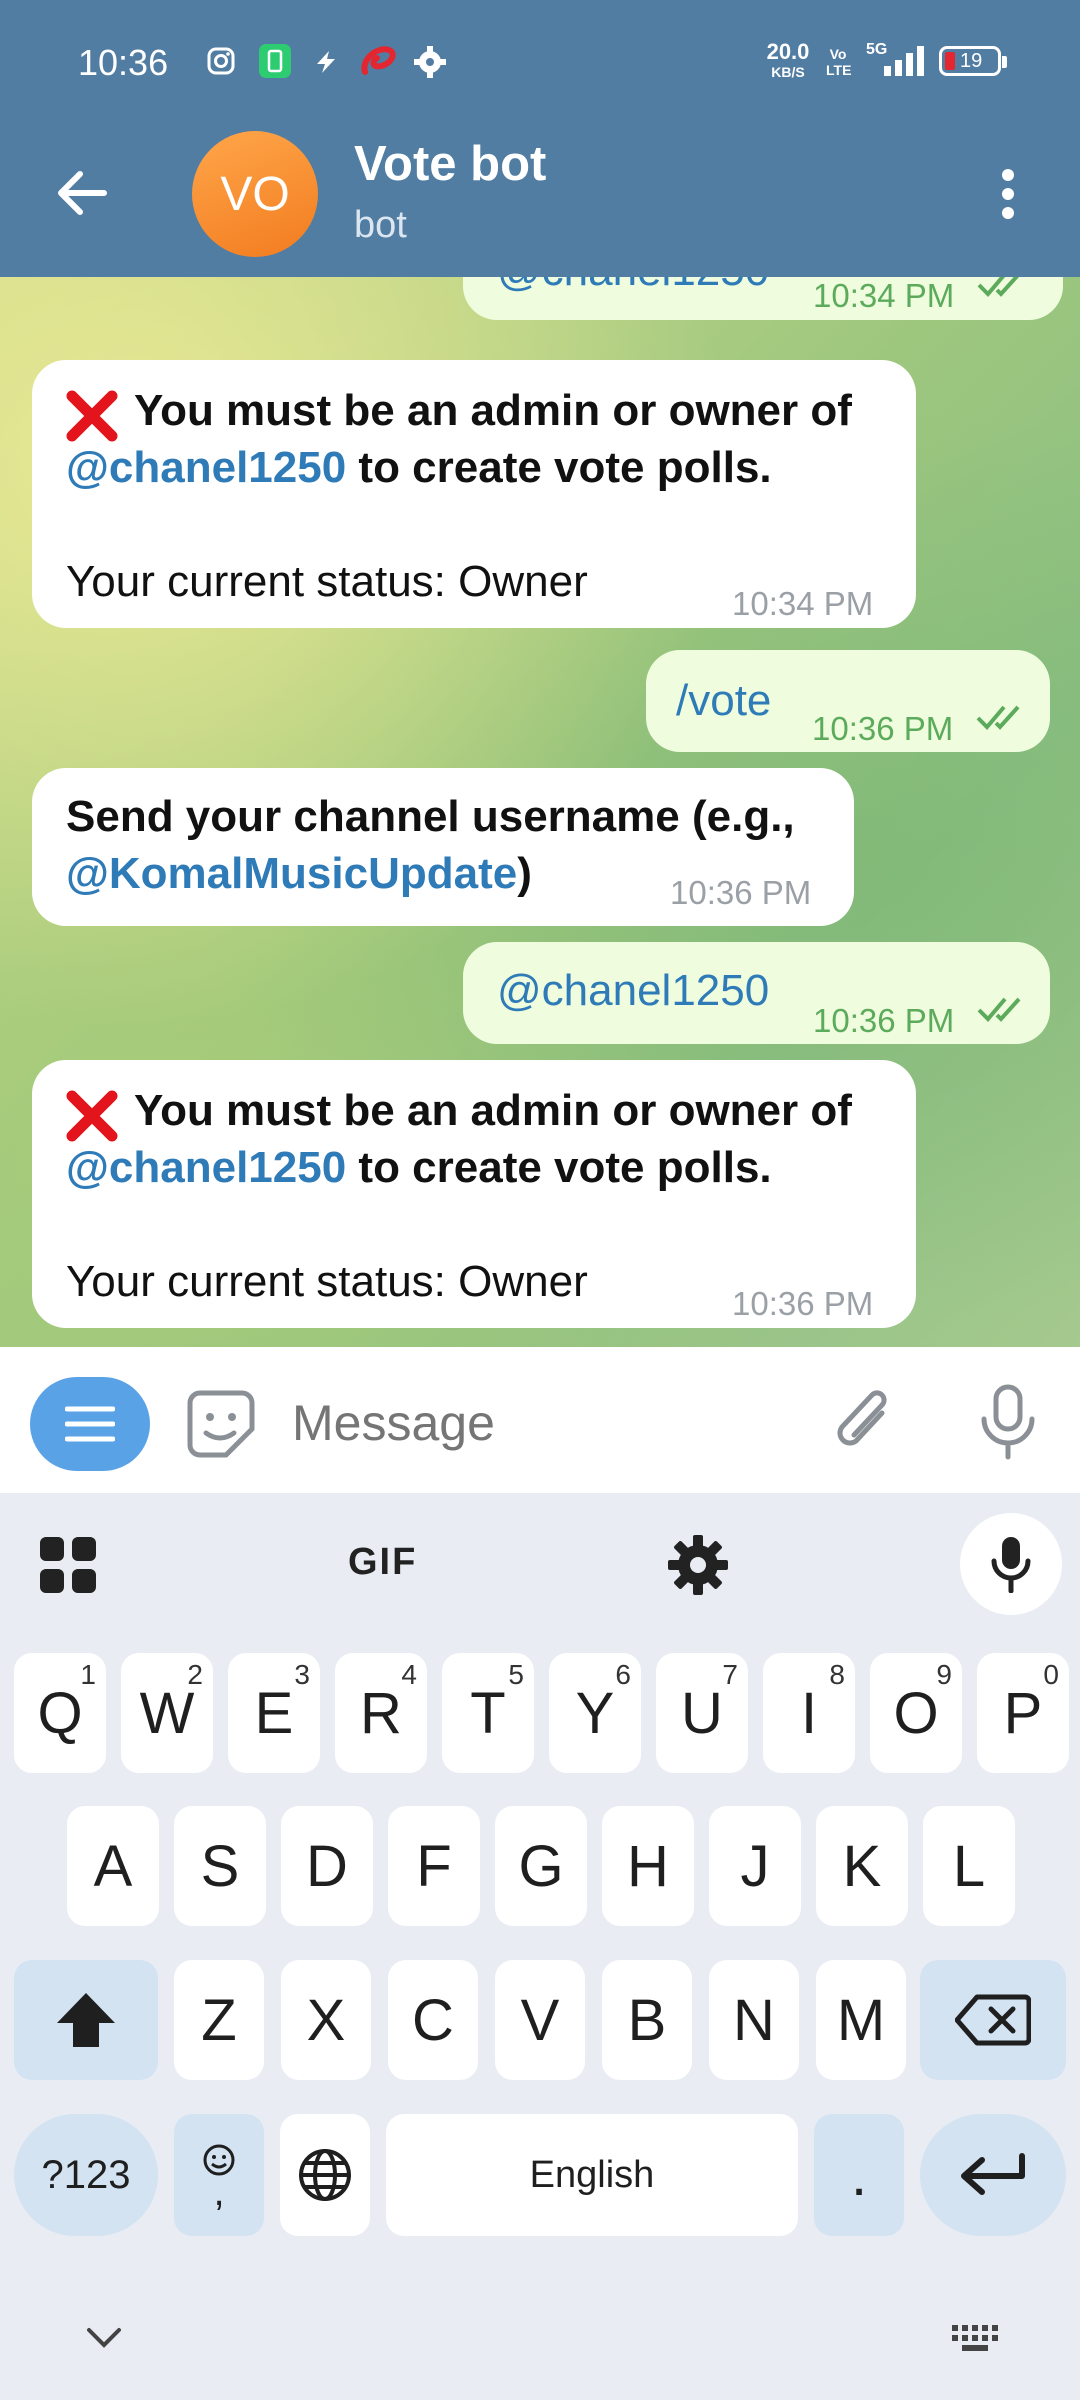 This screenshot has width=1080, height=2400. Describe the element at coordinates (488, 1713) in the screenshot. I see `key-t: T5` at that location.